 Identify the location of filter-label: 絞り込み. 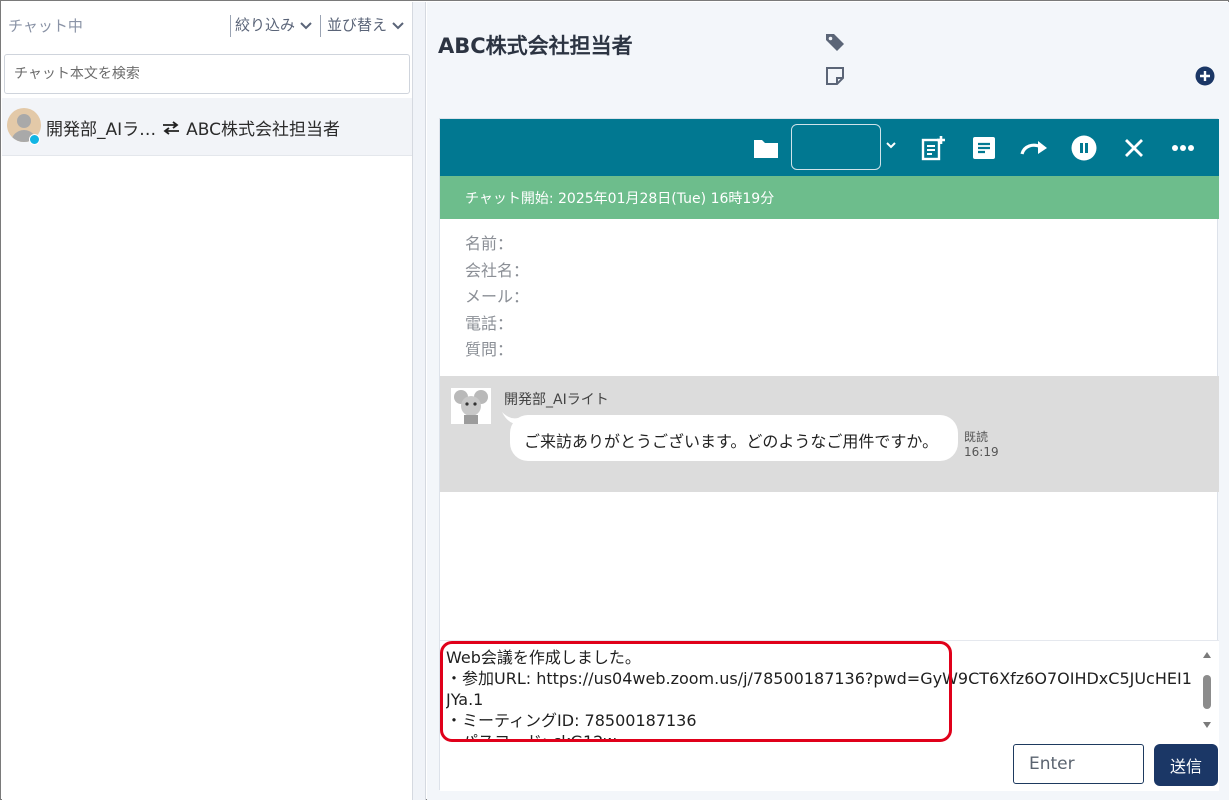
(265, 25).